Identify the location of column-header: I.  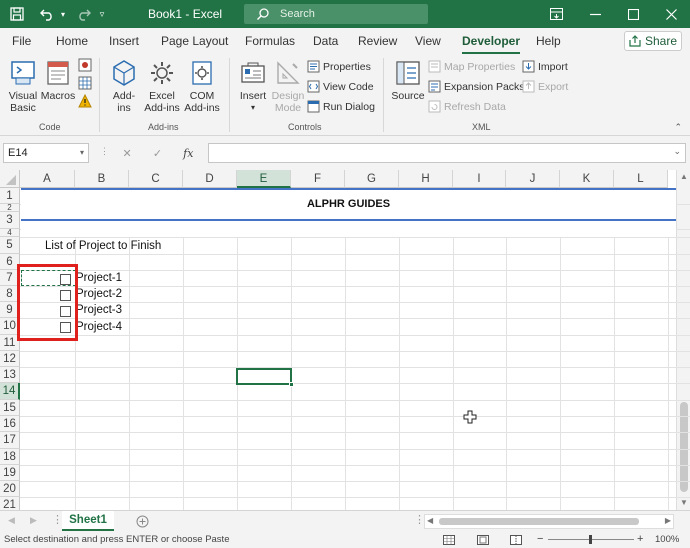
(479, 179).